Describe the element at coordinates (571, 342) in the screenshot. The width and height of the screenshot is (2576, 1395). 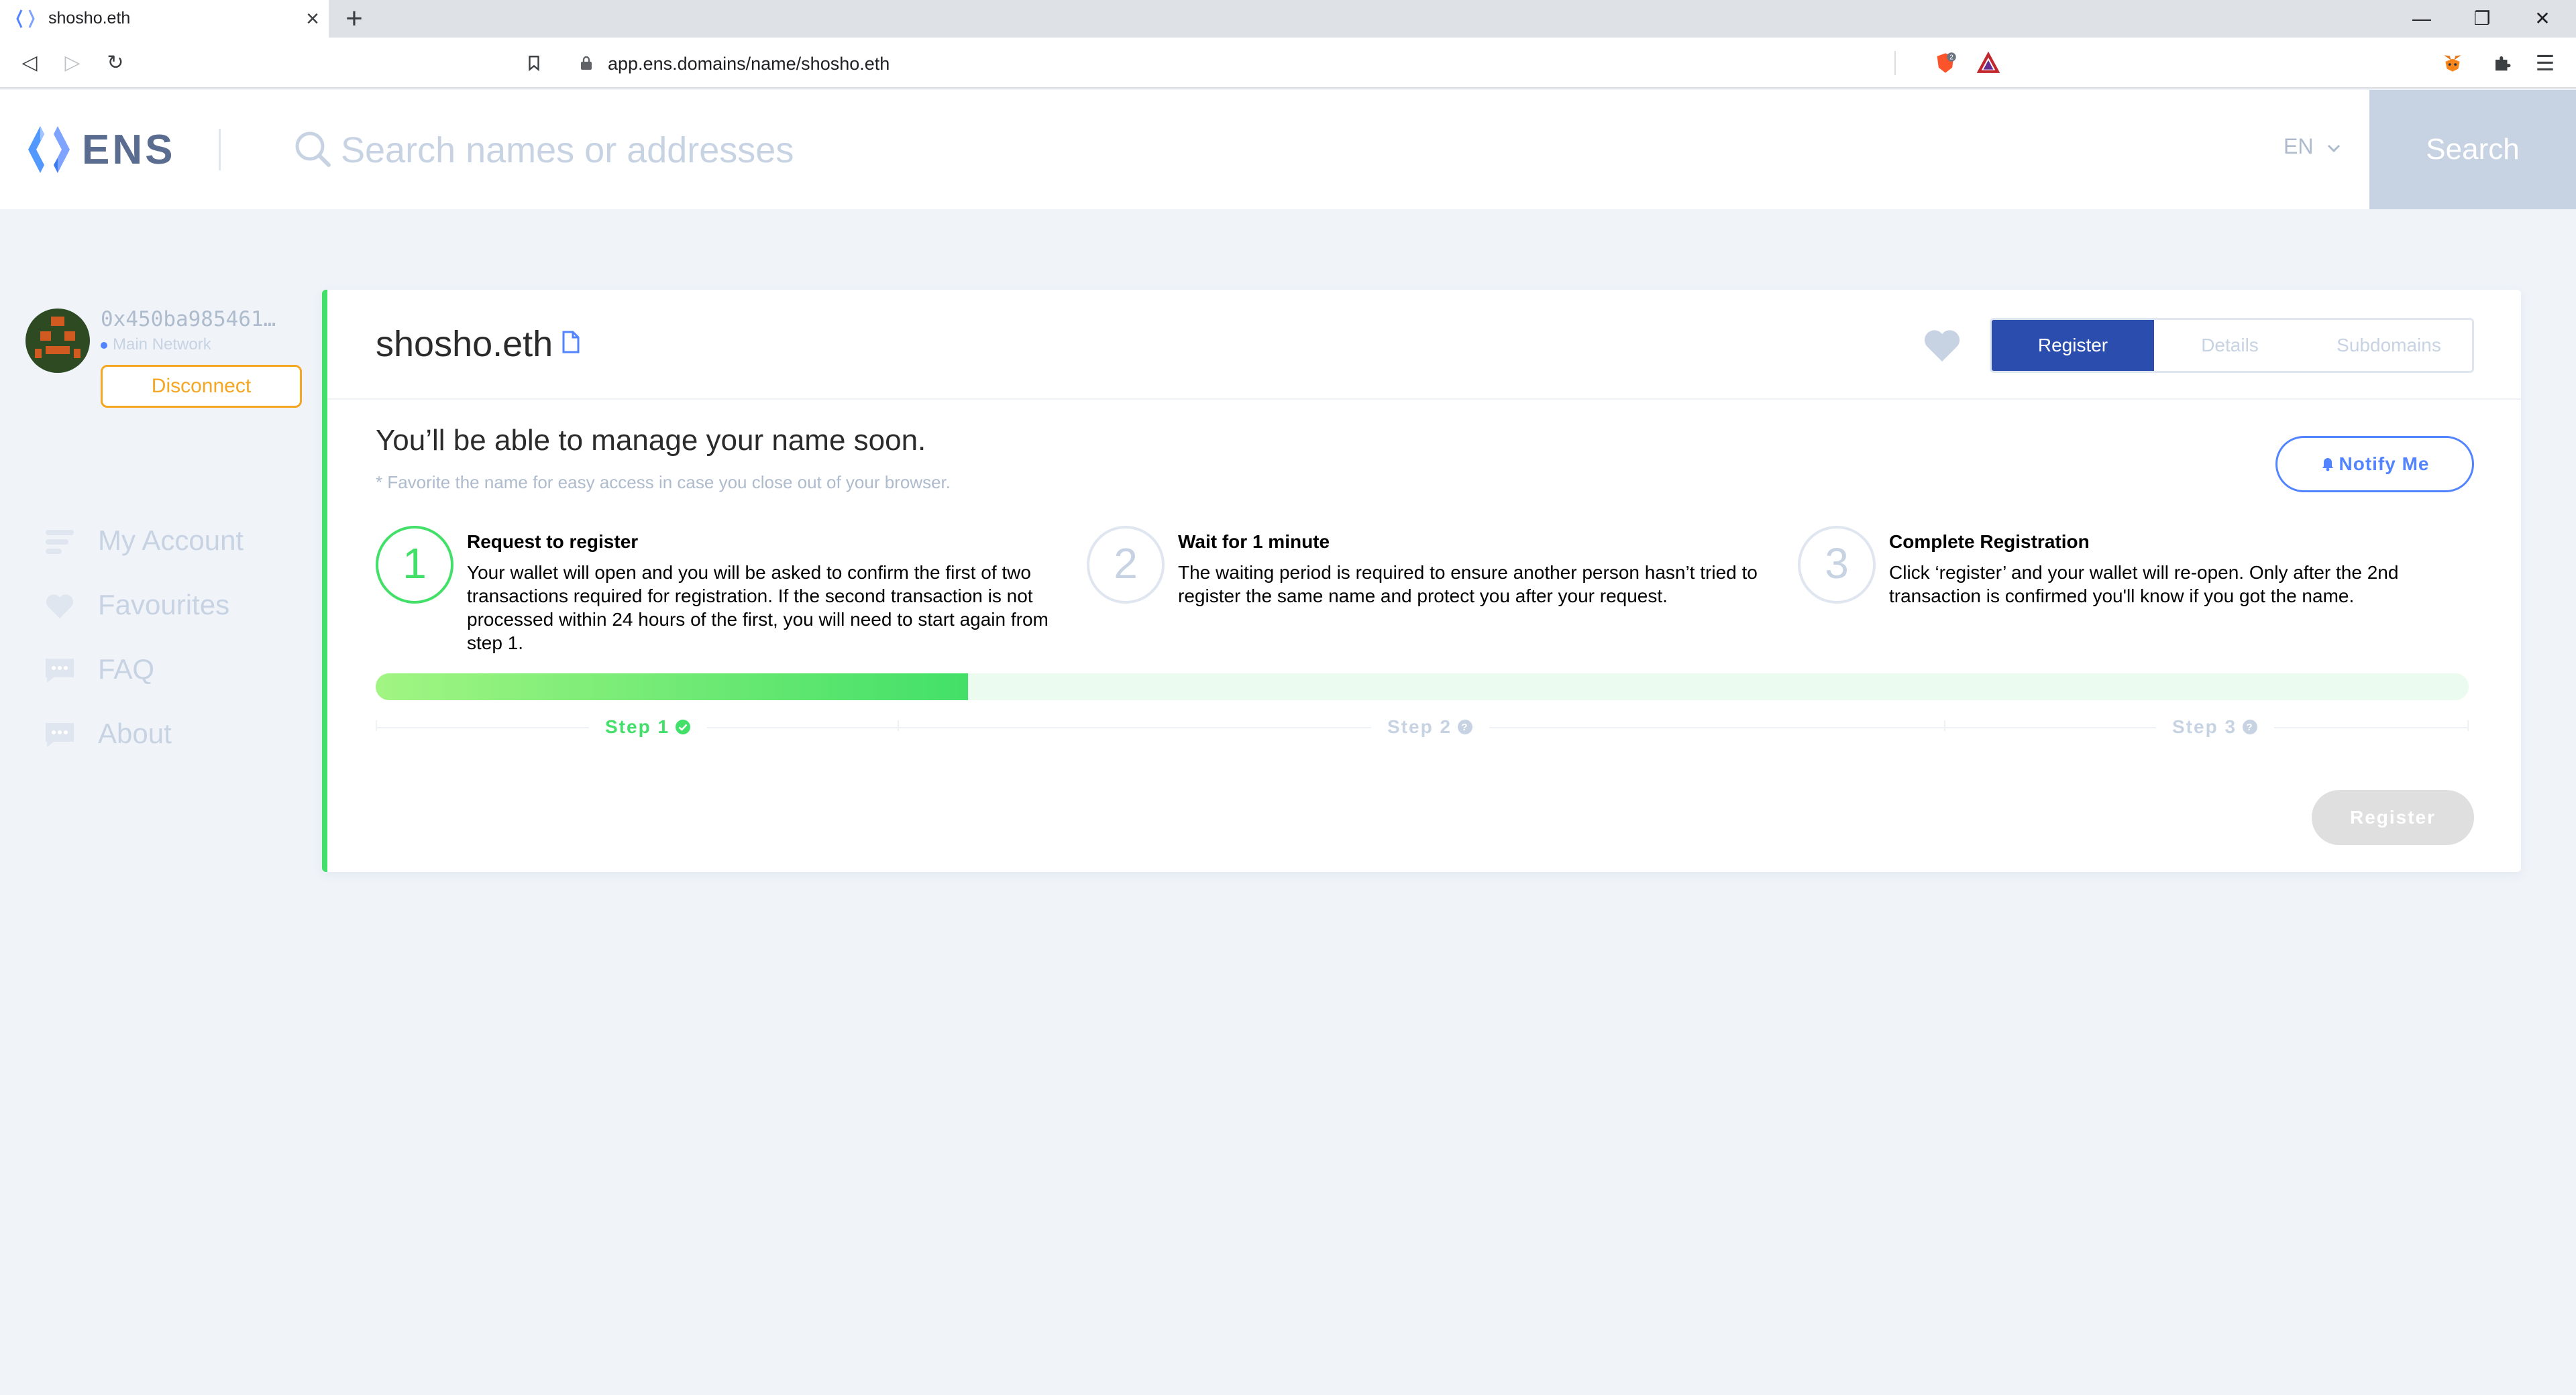
I see `copy-icon` at that location.